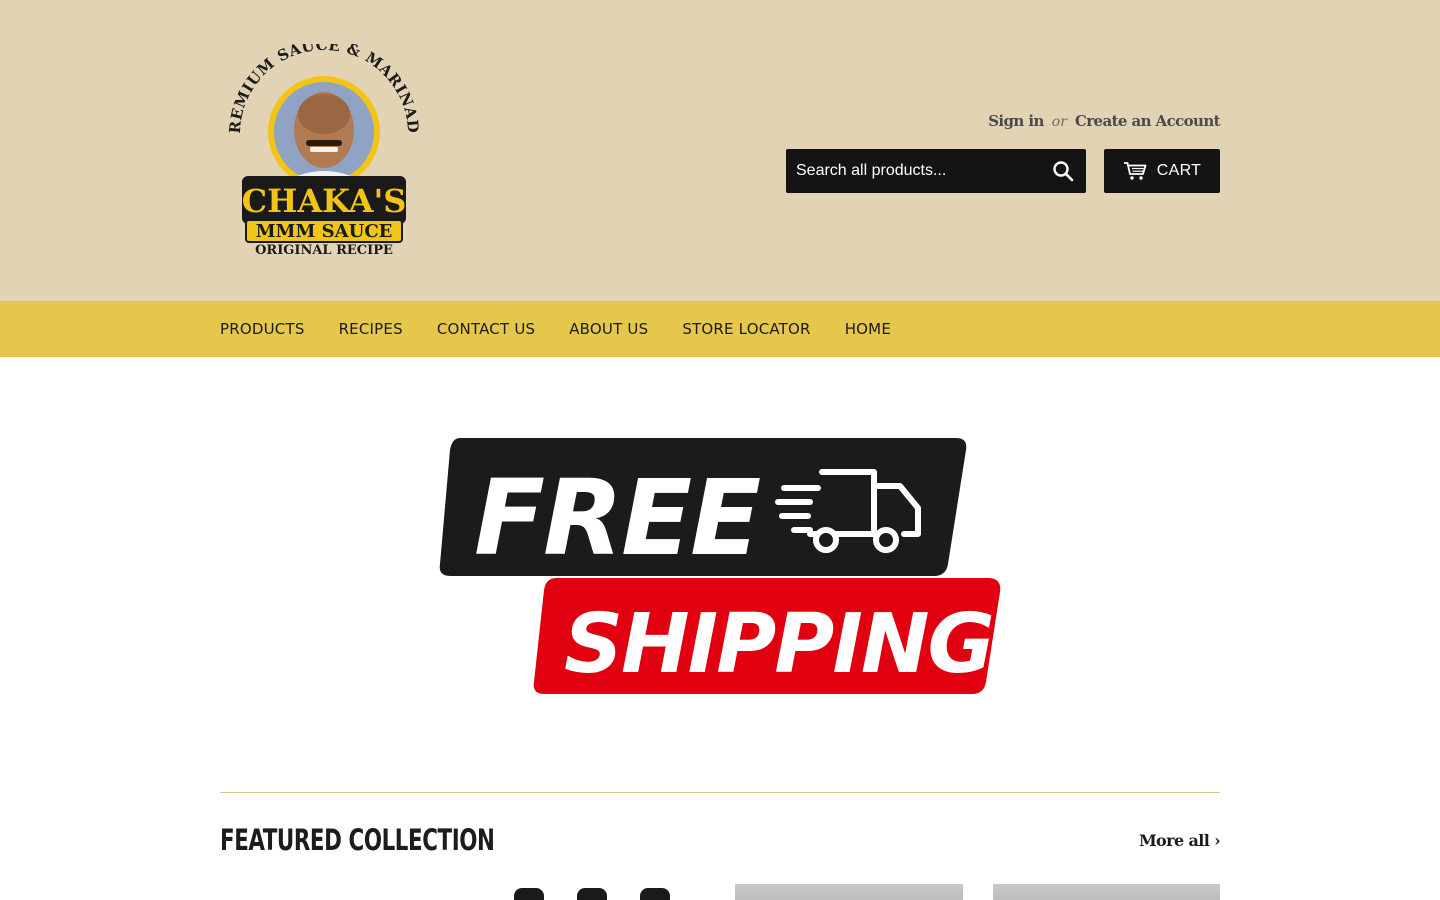  I want to click on nav-item-recipes: RECIPES, so click(371, 329).